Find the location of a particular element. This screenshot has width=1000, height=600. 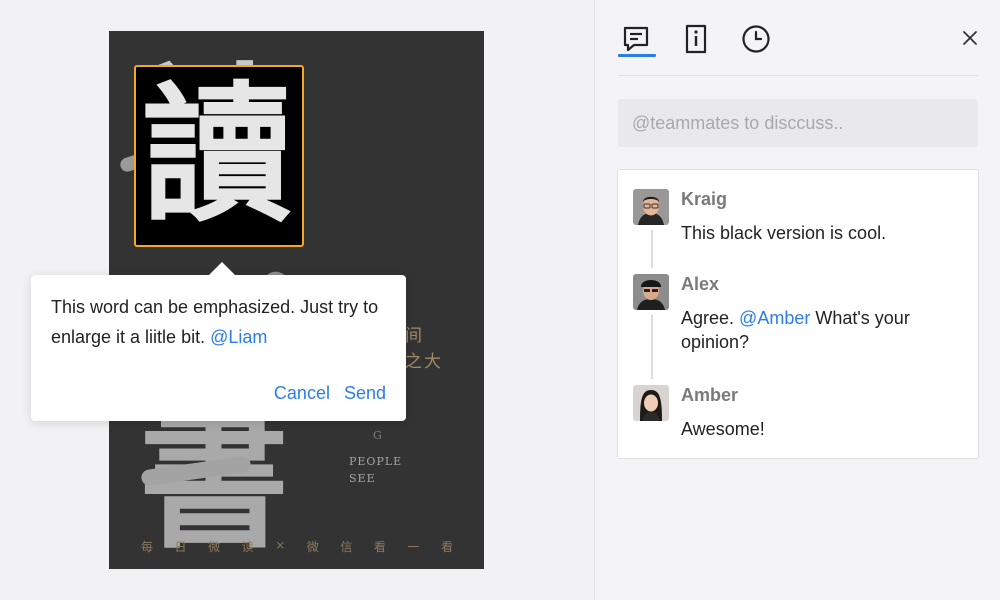

poster-cjk-line-2: 之大 is located at coordinates (424, 362).